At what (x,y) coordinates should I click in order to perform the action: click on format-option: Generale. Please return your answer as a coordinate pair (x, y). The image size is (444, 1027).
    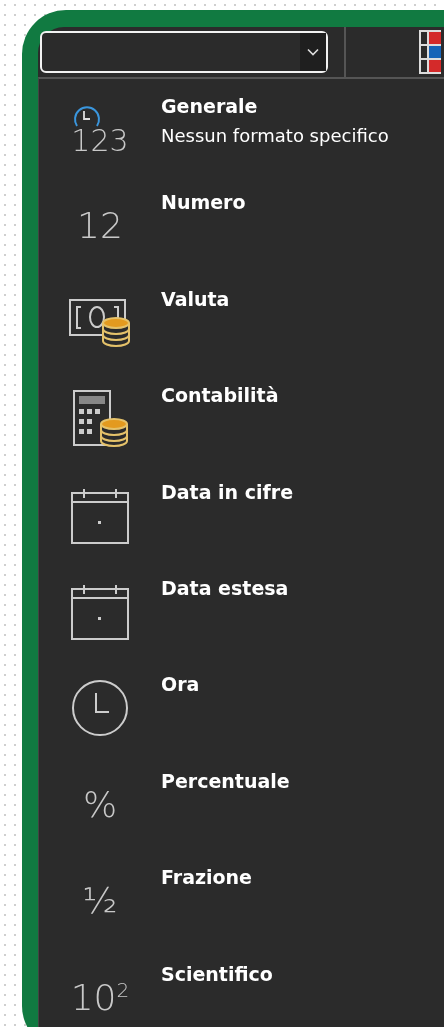
    Looking at the image, I should click on (275, 106).